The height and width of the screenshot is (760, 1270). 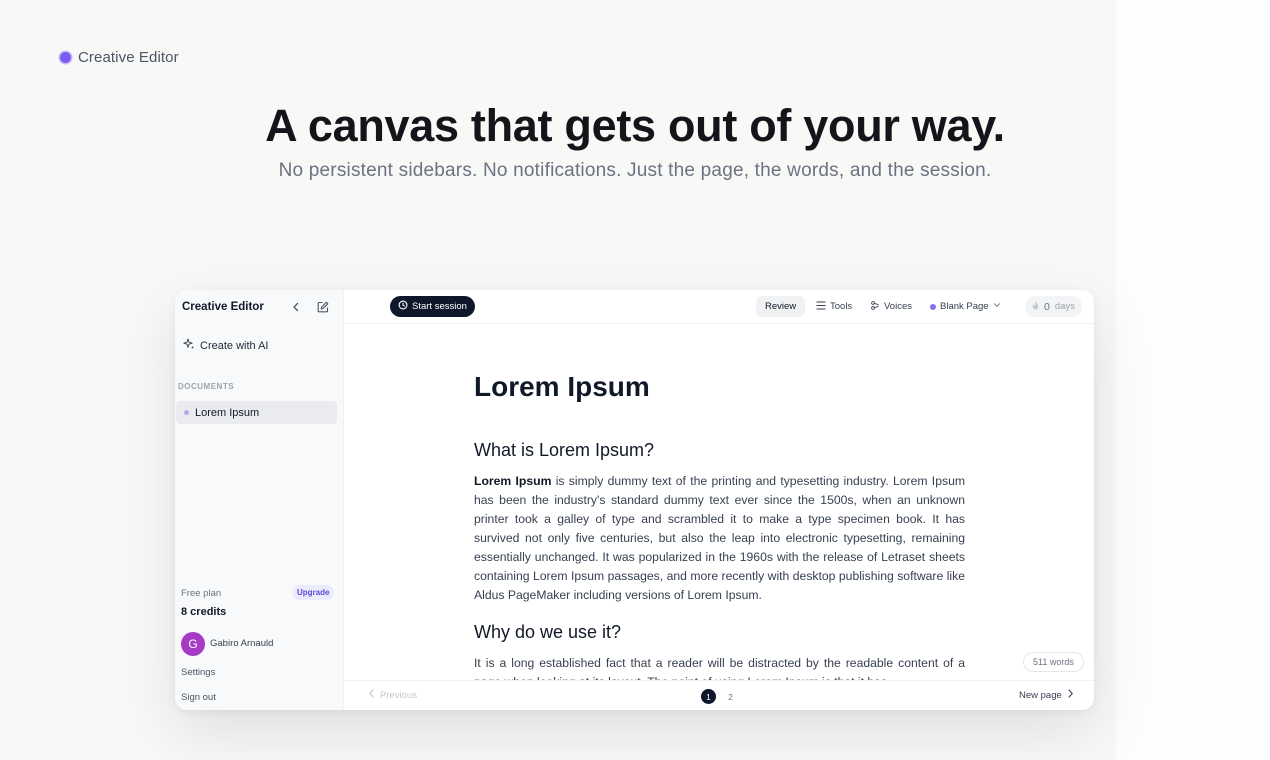 I want to click on section-heading: Why do we use it?, so click(x=547, y=632).